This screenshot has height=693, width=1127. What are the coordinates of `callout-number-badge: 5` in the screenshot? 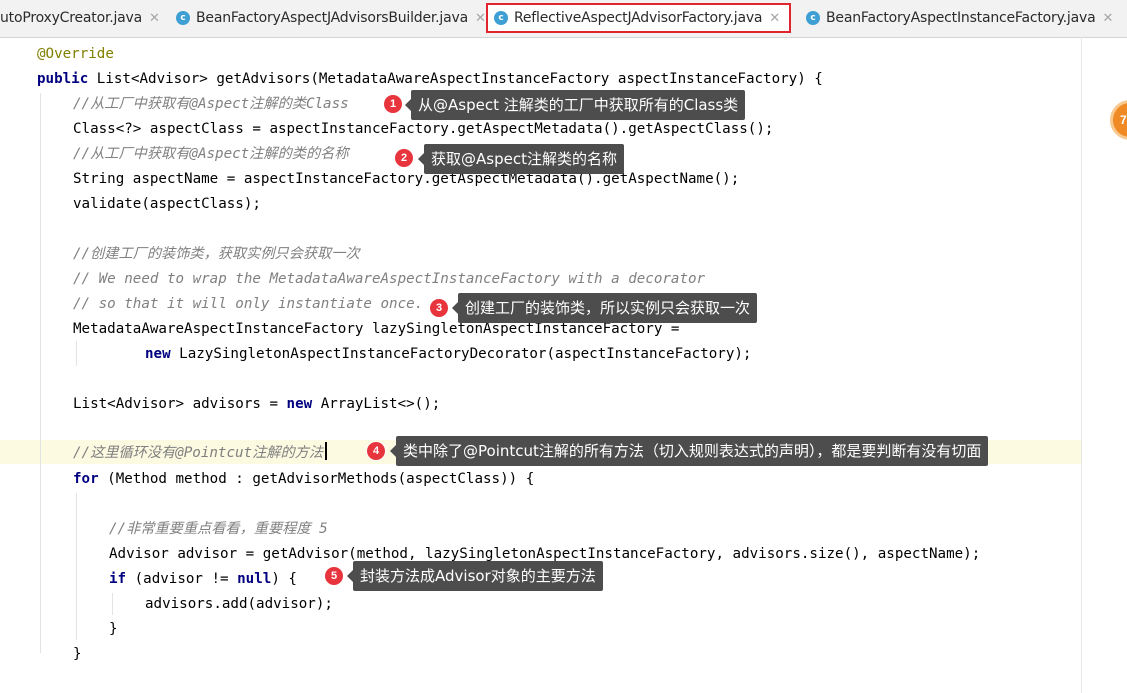 It's located at (334, 576).